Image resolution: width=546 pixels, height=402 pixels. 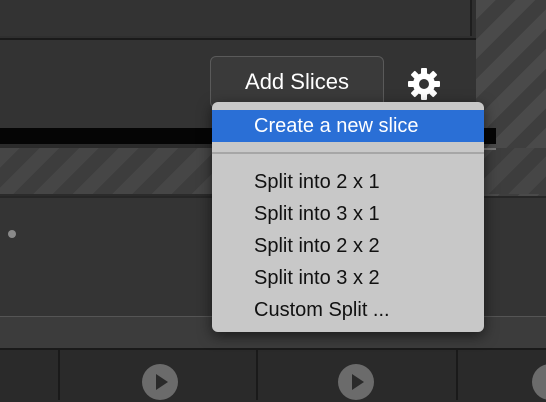 I want to click on menu-item-split-3x1: Split into 3 x 1, so click(x=348, y=214).